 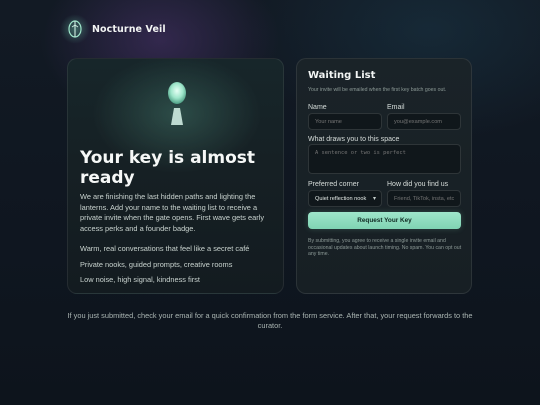 What do you see at coordinates (384, 220) in the screenshot?
I see `request-key-button: Request Your Key` at bounding box center [384, 220].